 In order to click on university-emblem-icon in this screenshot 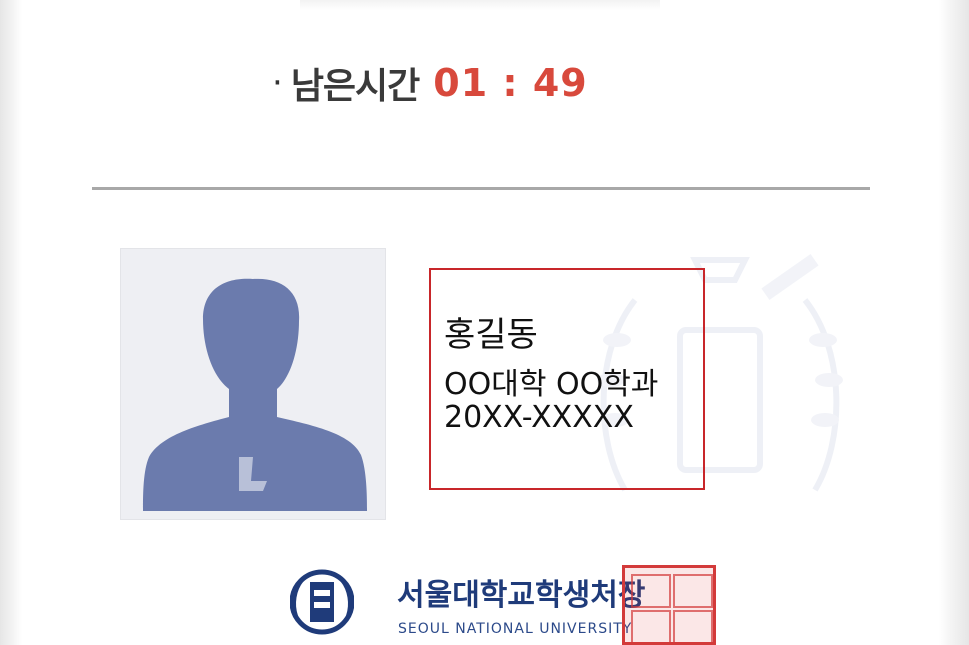, I will do `click(322, 602)`.